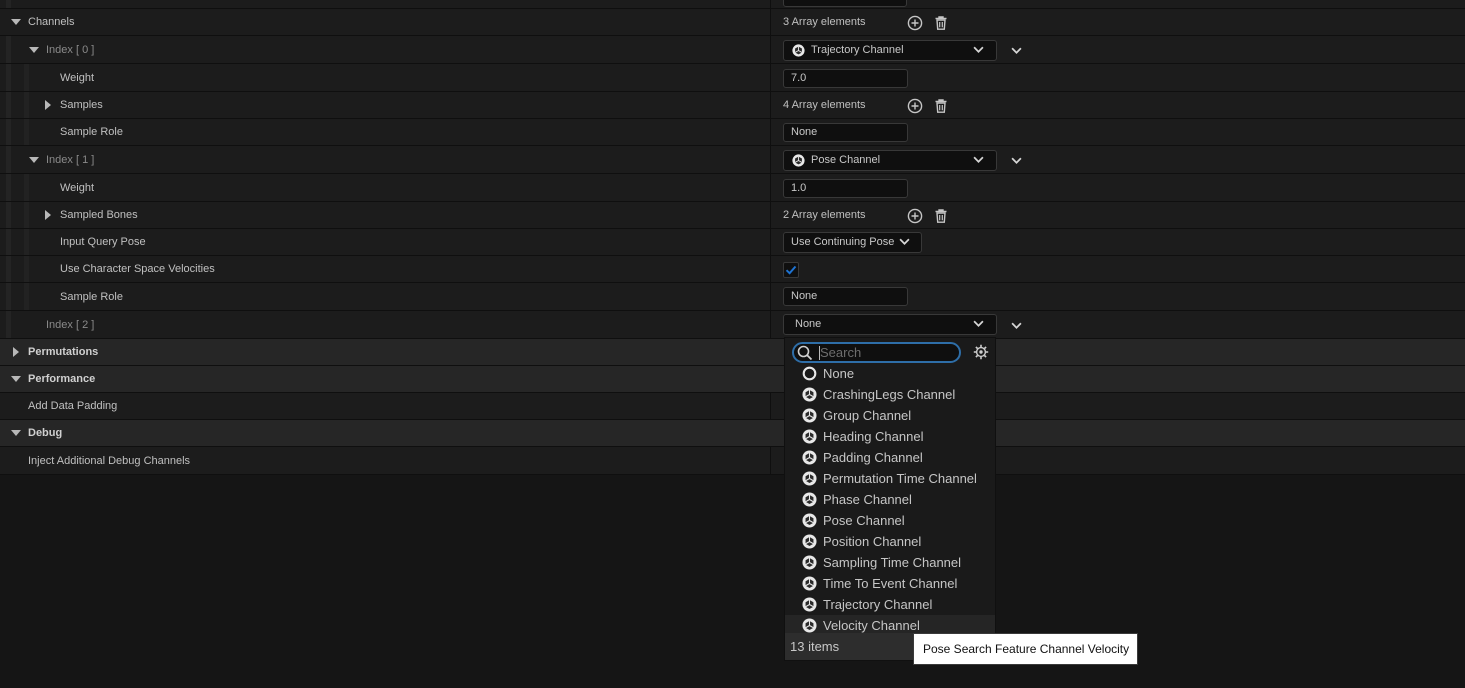 The height and width of the screenshot is (688, 1465). I want to click on row-weight-1: Weight 1.0, so click(732, 188).